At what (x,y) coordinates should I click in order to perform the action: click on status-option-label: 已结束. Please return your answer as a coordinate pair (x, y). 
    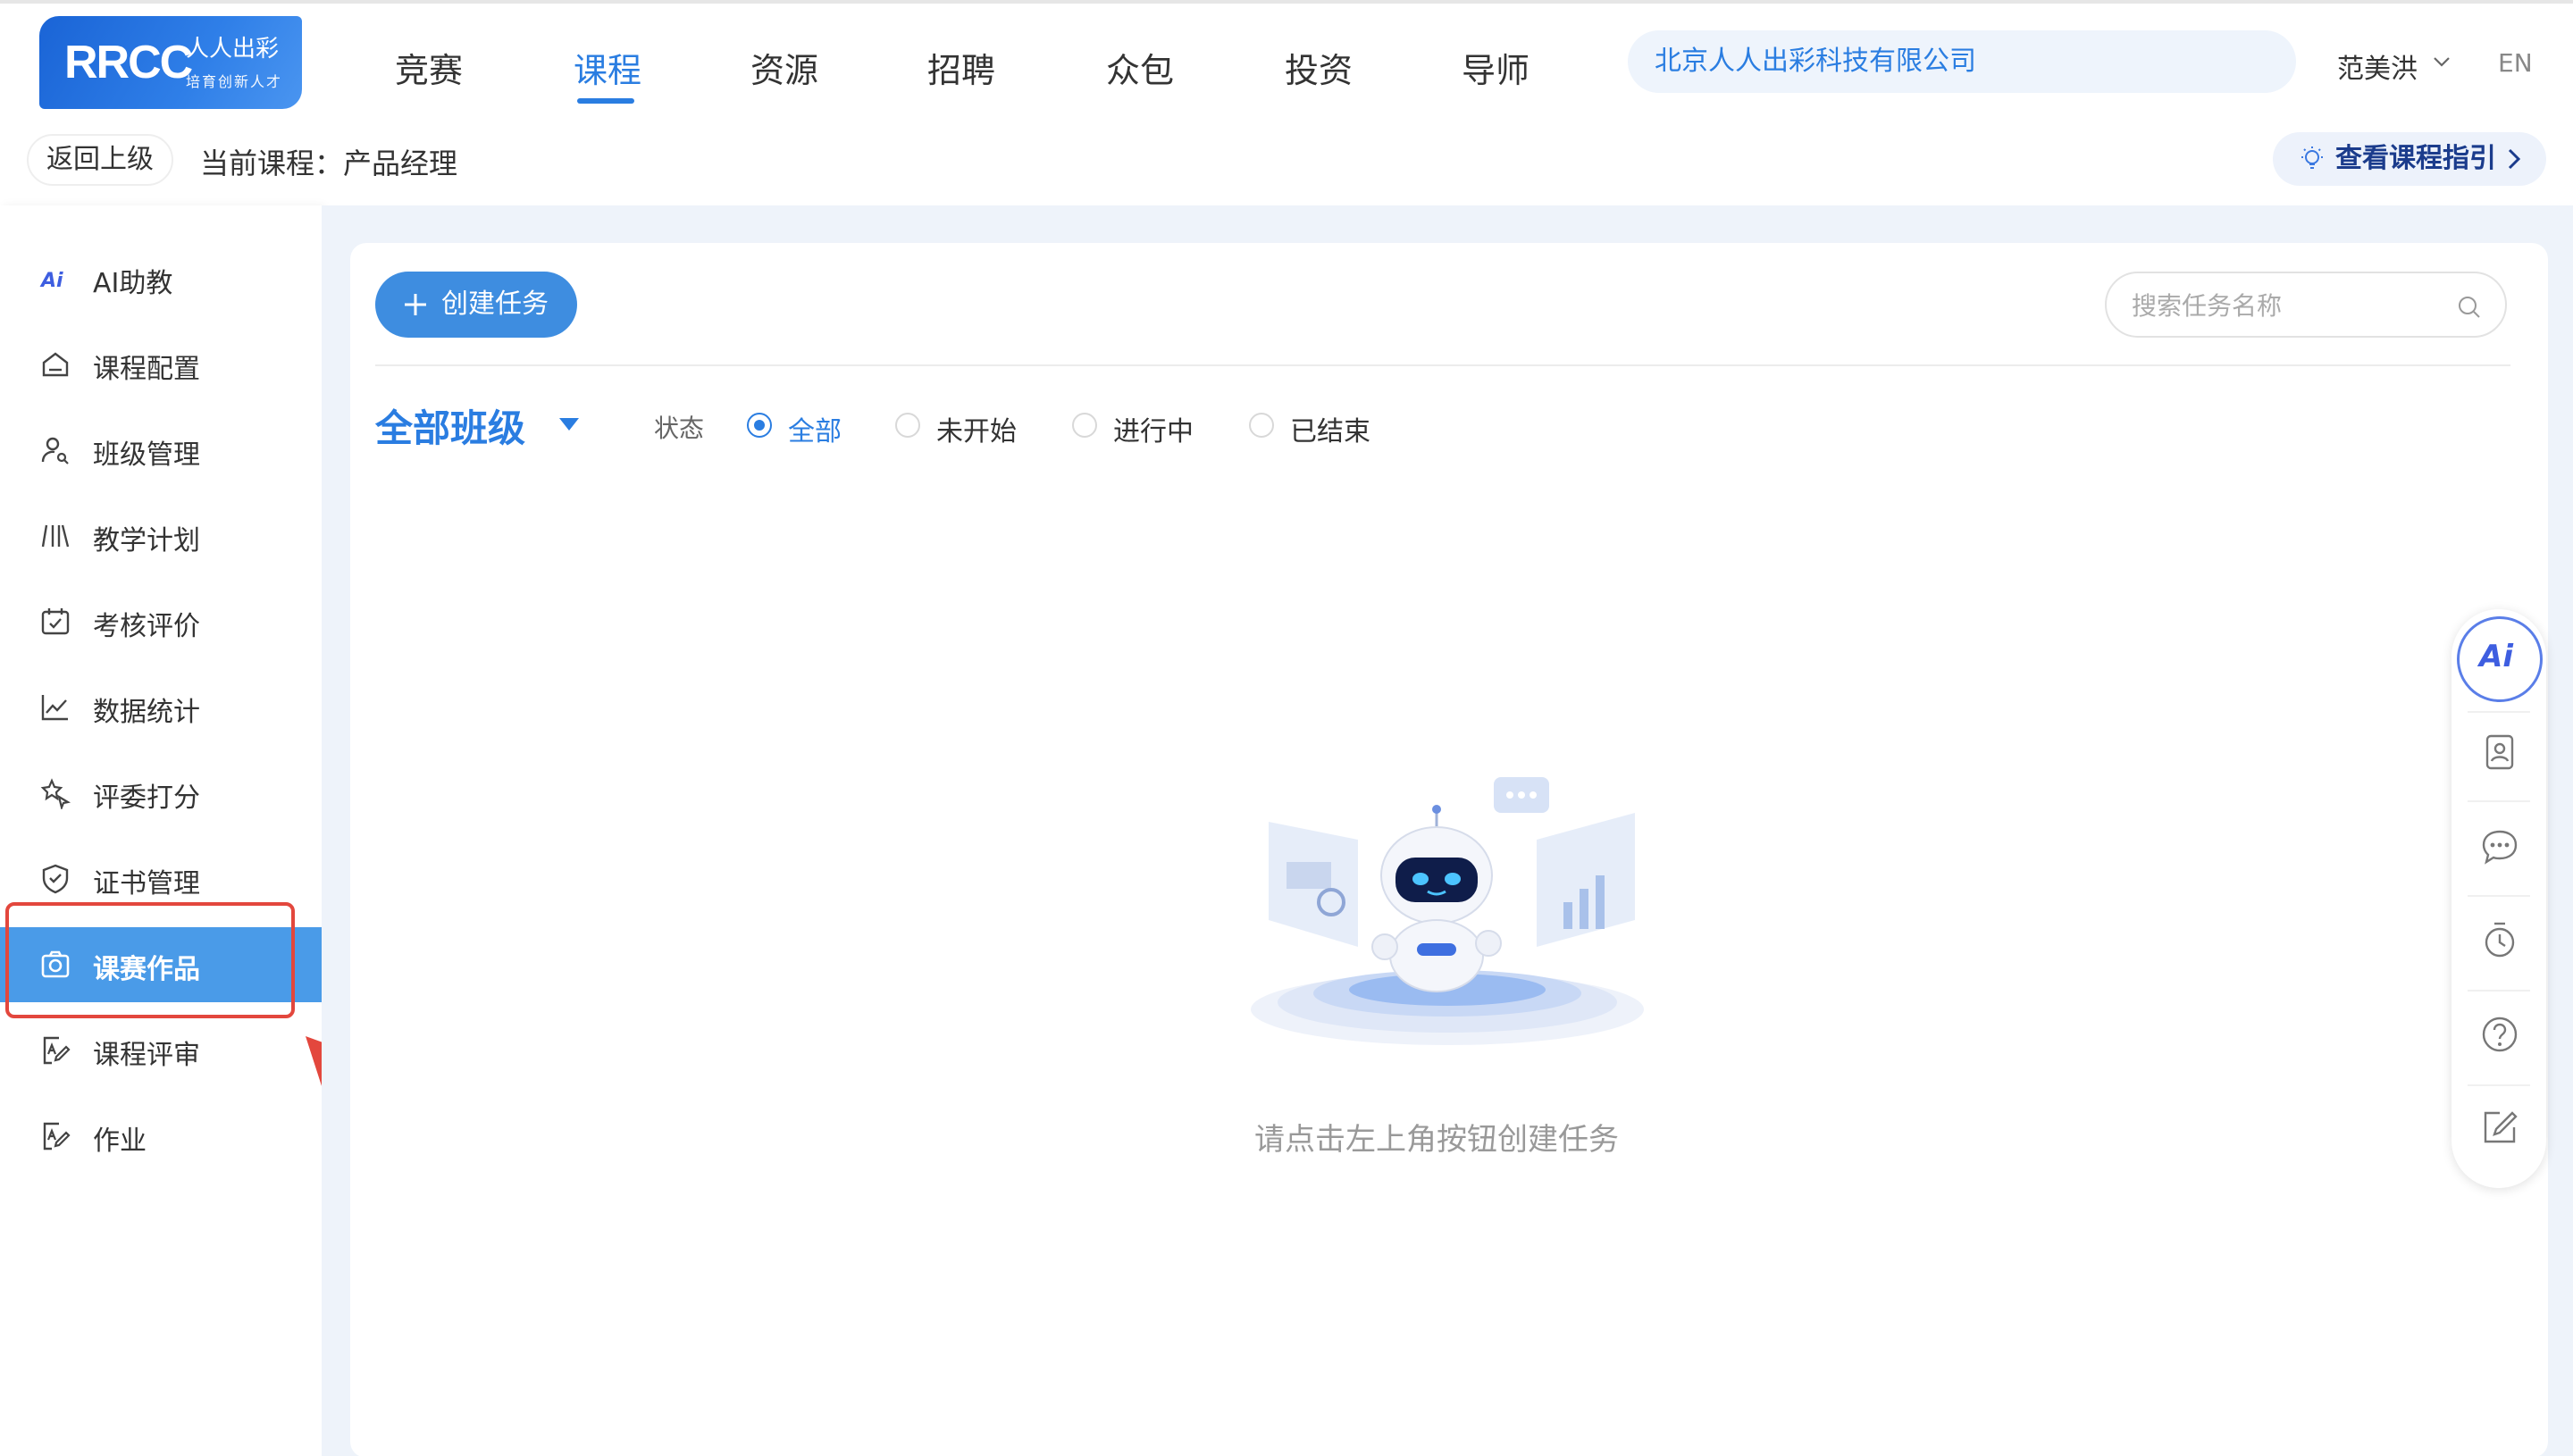
    Looking at the image, I should click on (1330, 432).